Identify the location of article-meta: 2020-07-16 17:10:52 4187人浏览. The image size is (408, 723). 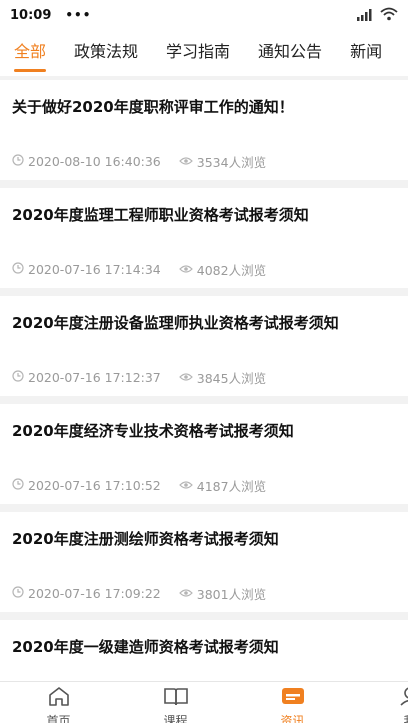
(139, 485).